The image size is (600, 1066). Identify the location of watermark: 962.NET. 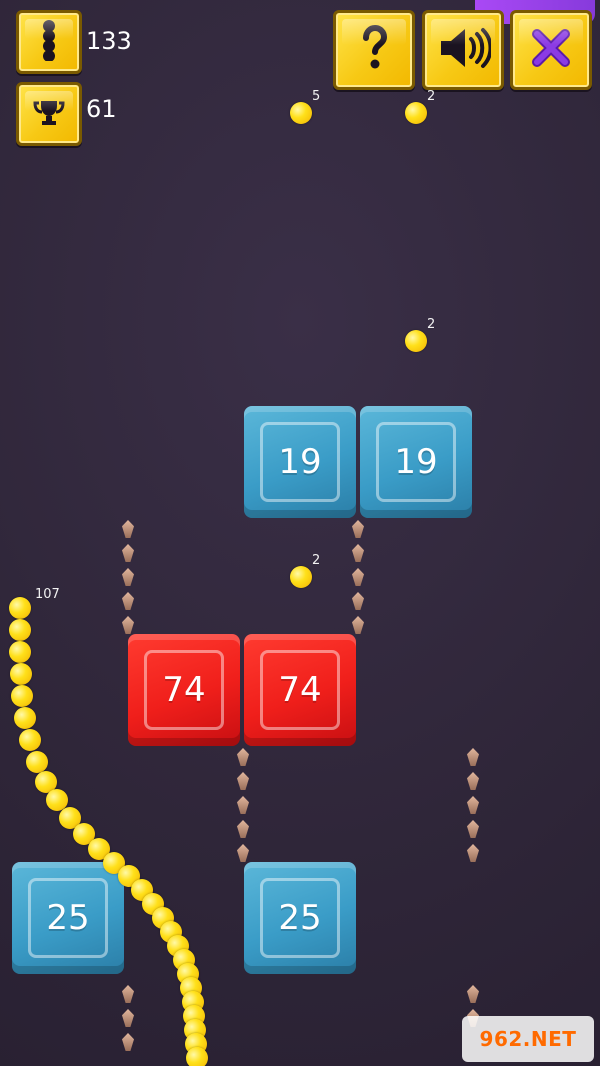
(528, 1039).